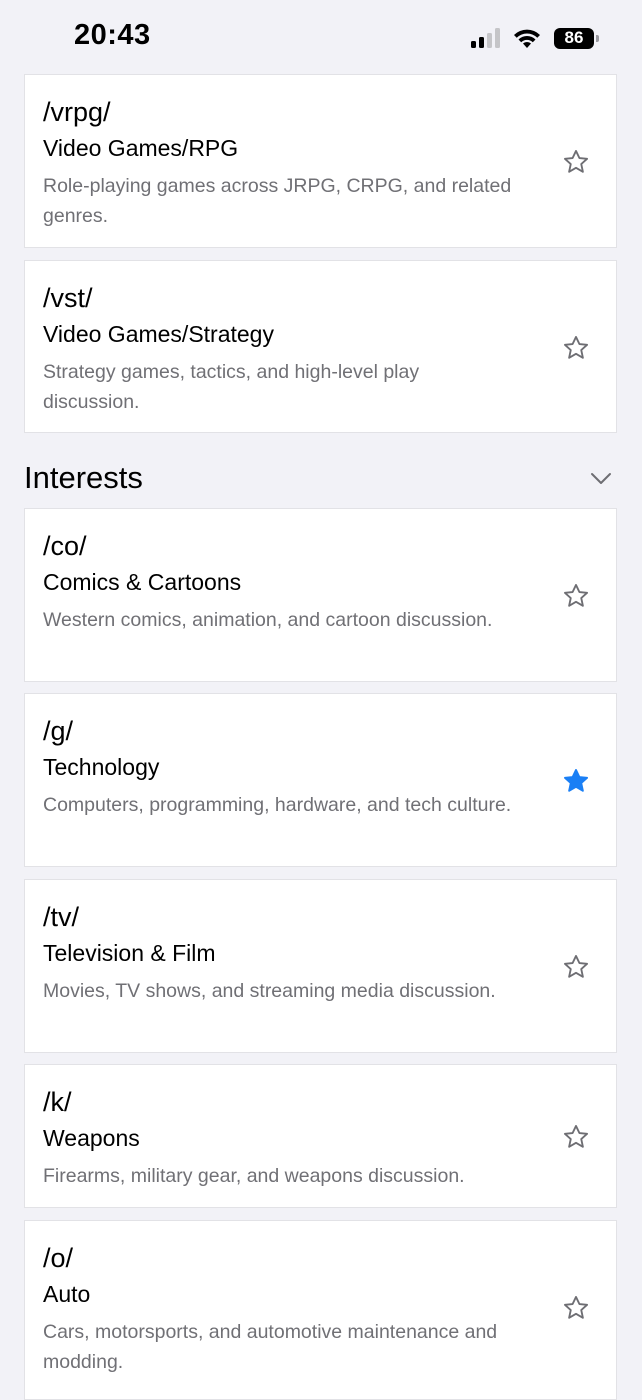 This screenshot has height=1400, width=642. Describe the element at coordinates (320, 480) in the screenshot. I see `section-header-interests: Interests` at that location.